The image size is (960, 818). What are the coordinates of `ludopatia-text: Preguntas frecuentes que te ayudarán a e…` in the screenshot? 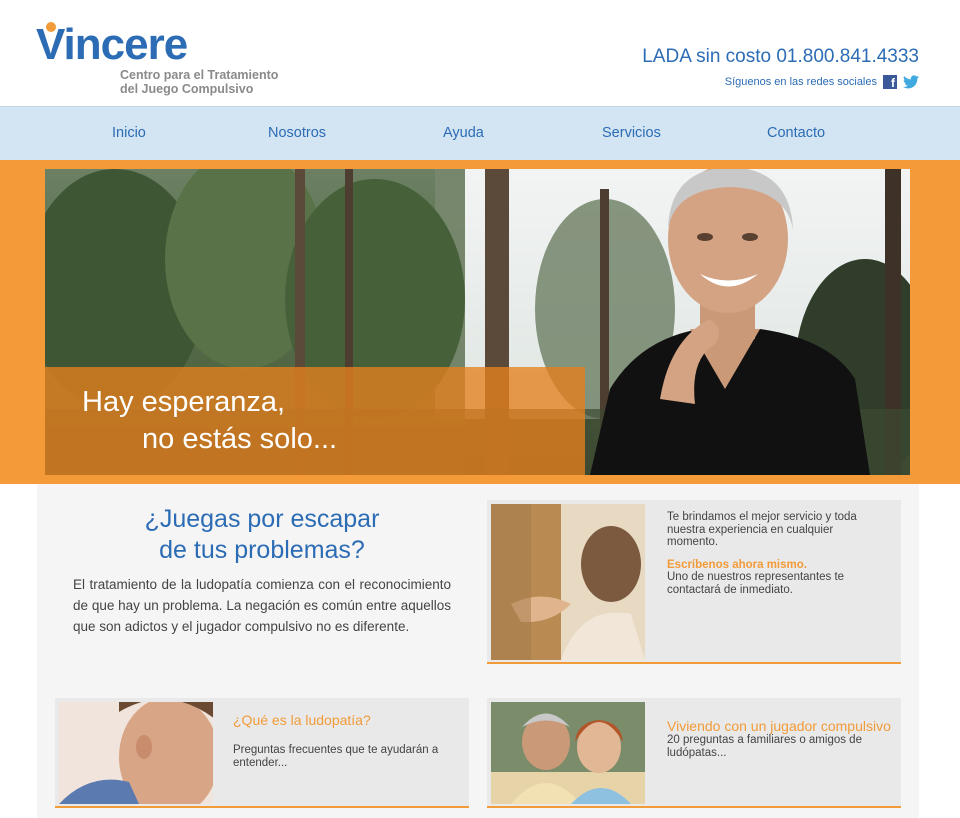 It's located at (336, 756).